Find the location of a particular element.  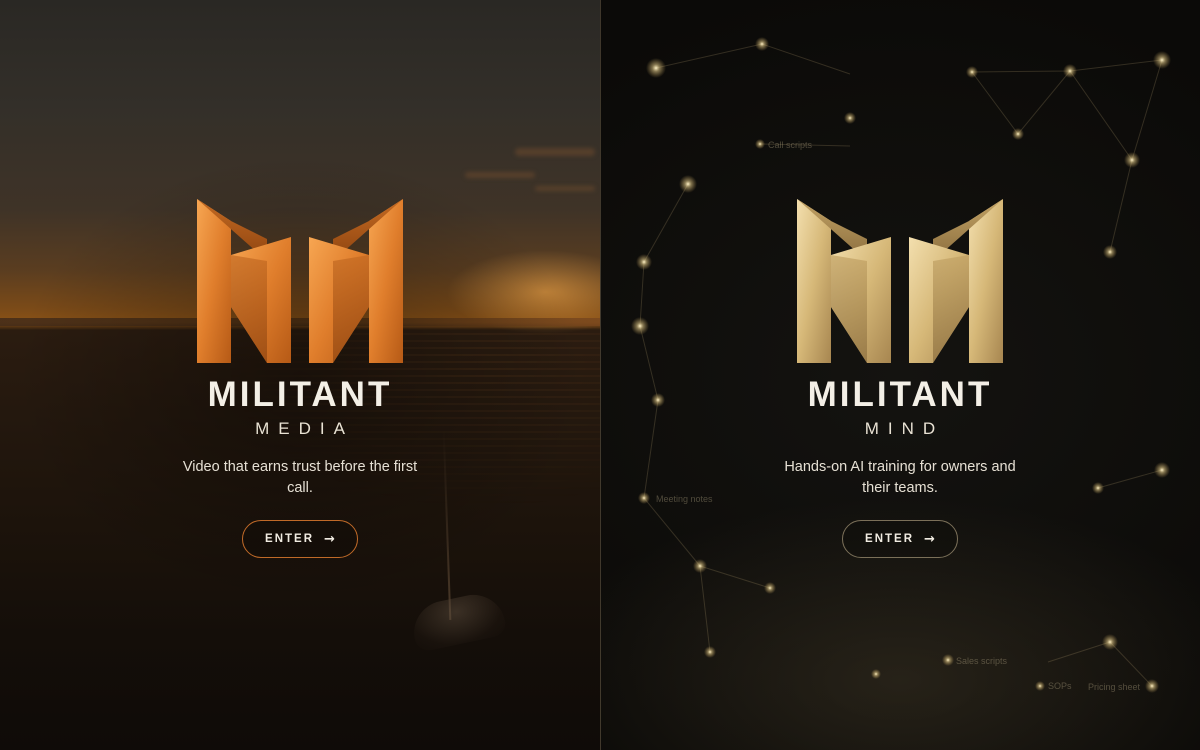

constellation-label: Pricing sheet is located at coordinates (1114, 687).